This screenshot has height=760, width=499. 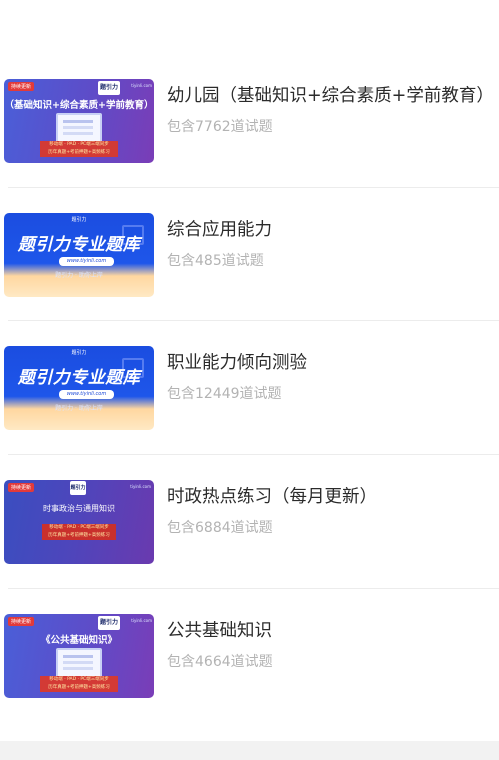 What do you see at coordinates (330, 94) in the screenshot?
I see `item-title: 幼儿园（基础知识+综合素质+学前教育）` at bounding box center [330, 94].